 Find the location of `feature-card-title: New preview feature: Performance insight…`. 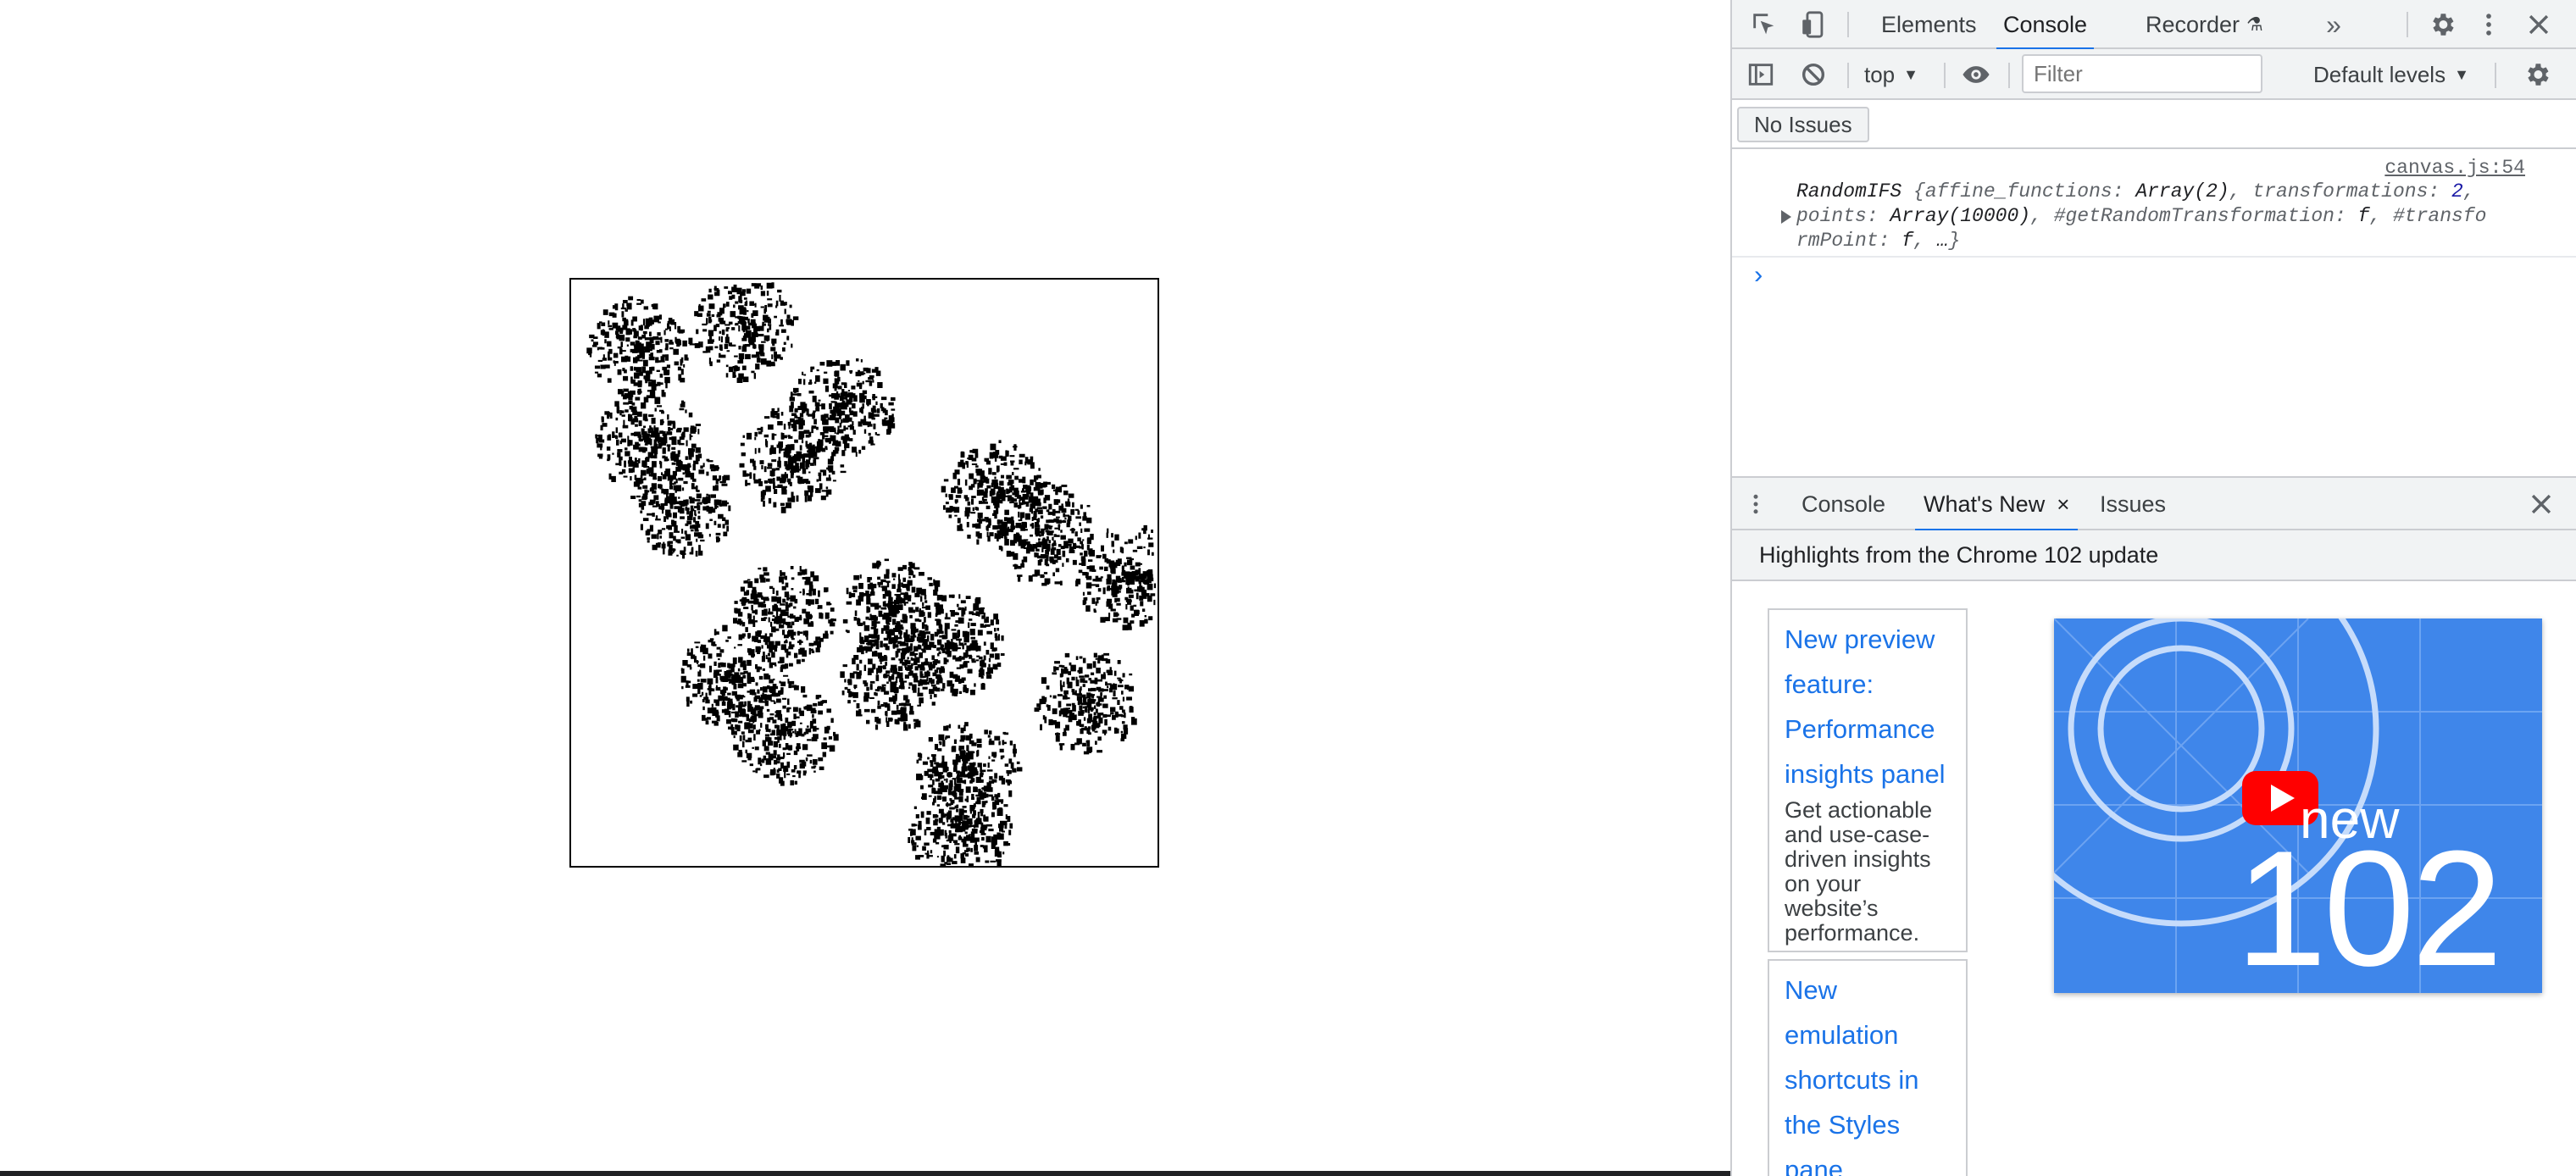

feature-card-title: New preview feature: Performance insight… is located at coordinates (1868, 707).